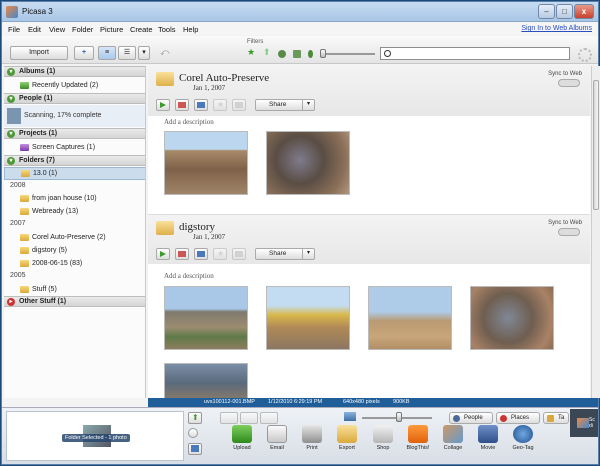 The height and width of the screenshot is (466, 600). Describe the element at coordinates (144, 53) in the screenshot. I see `view-dropdown-chevron-icon: ▾` at that location.